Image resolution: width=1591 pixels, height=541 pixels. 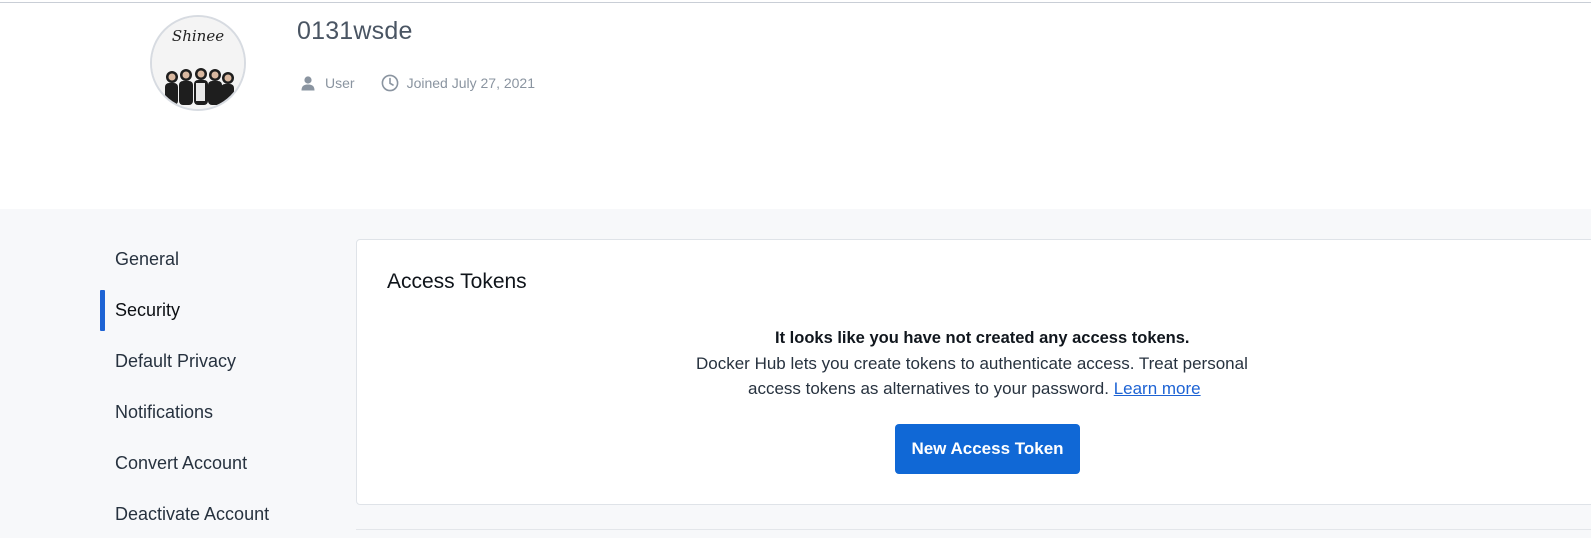 I want to click on profile-joined-label: Joined July 27, 2021, so click(x=470, y=83).